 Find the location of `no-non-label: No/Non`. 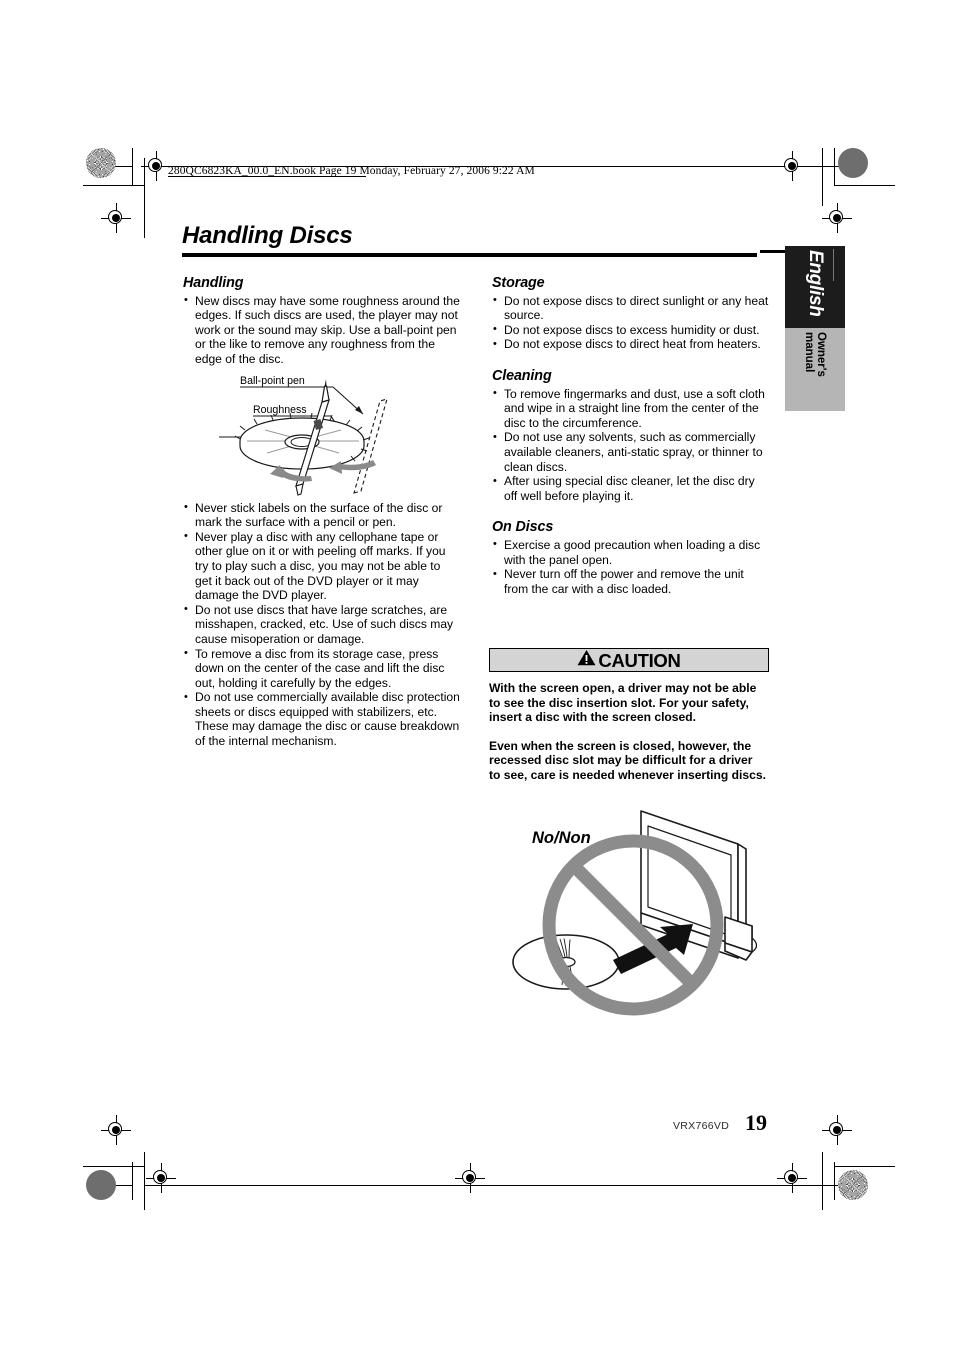

no-non-label: No/Non is located at coordinates (561, 838).